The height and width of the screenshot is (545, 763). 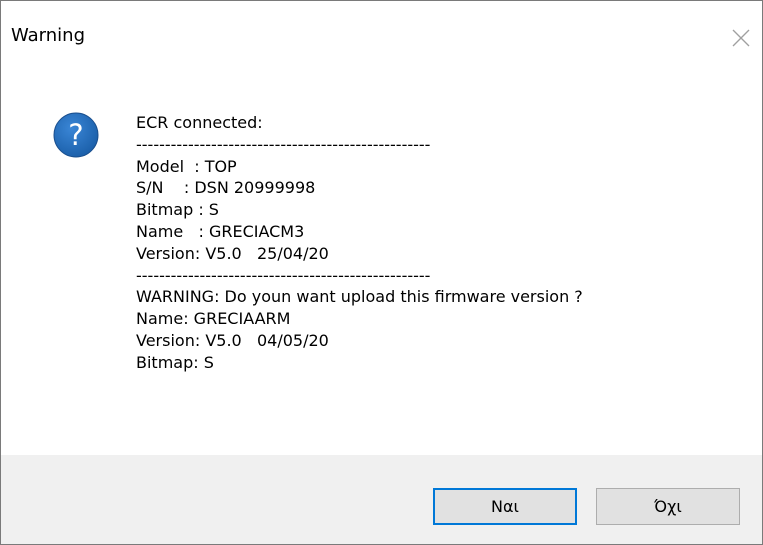 I want to click on dialog-title: Warning, so click(x=48, y=35).